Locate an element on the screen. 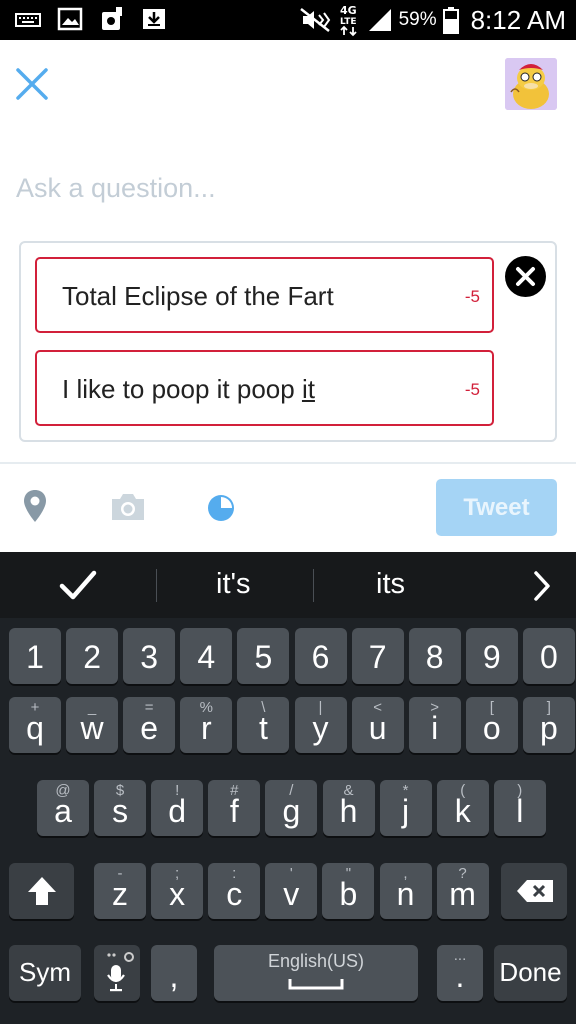  mute-icon is located at coordinates (314, 20).